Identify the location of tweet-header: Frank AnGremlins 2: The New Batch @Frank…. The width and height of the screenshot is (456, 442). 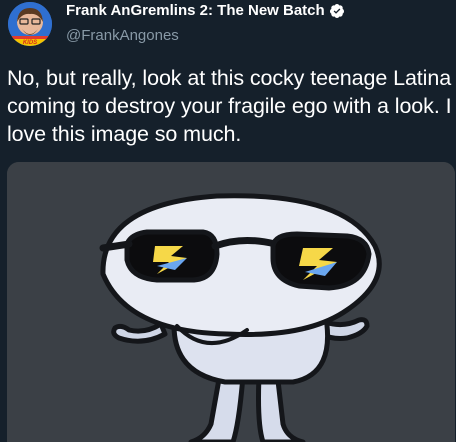
(205, 23).